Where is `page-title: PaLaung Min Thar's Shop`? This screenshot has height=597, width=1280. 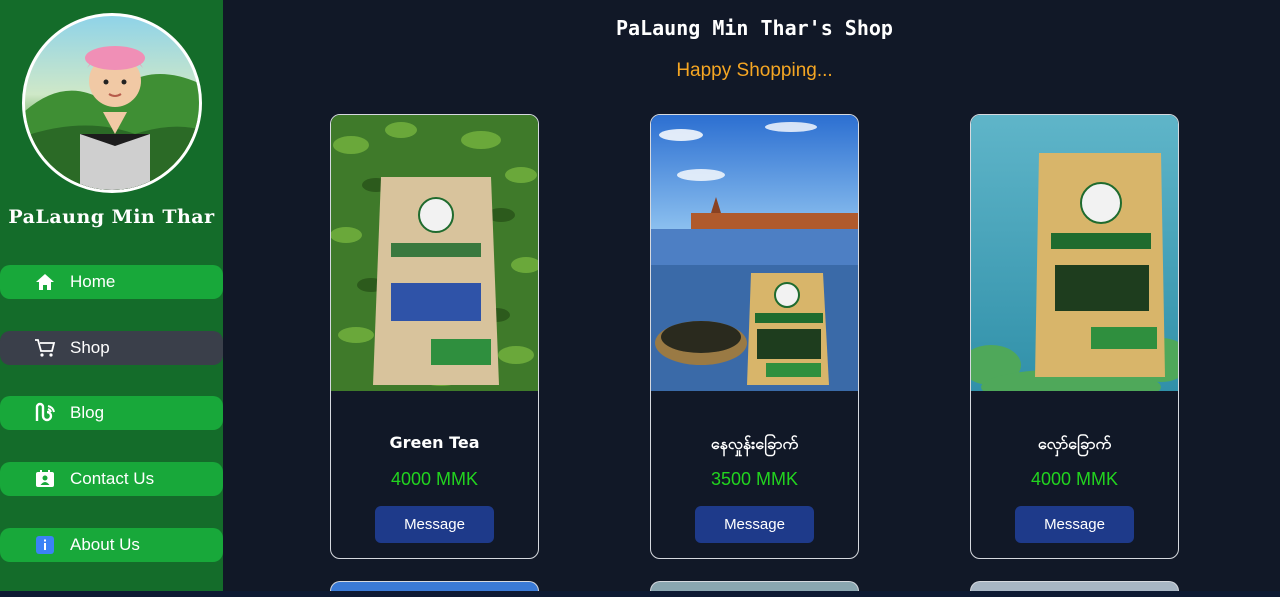
page-title: PaLaung Min Thar's Shop is located at coordinates (754, 28).